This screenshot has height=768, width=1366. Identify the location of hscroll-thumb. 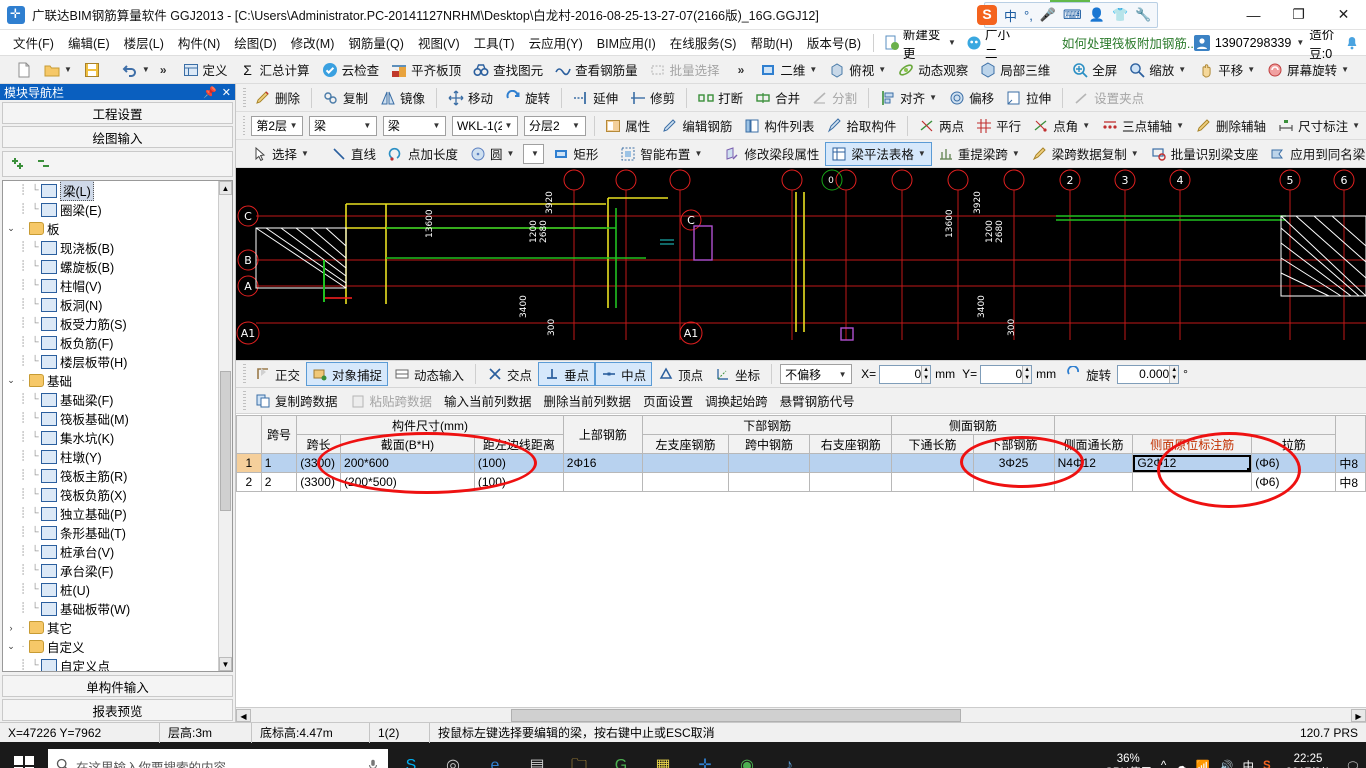
(736, 715).